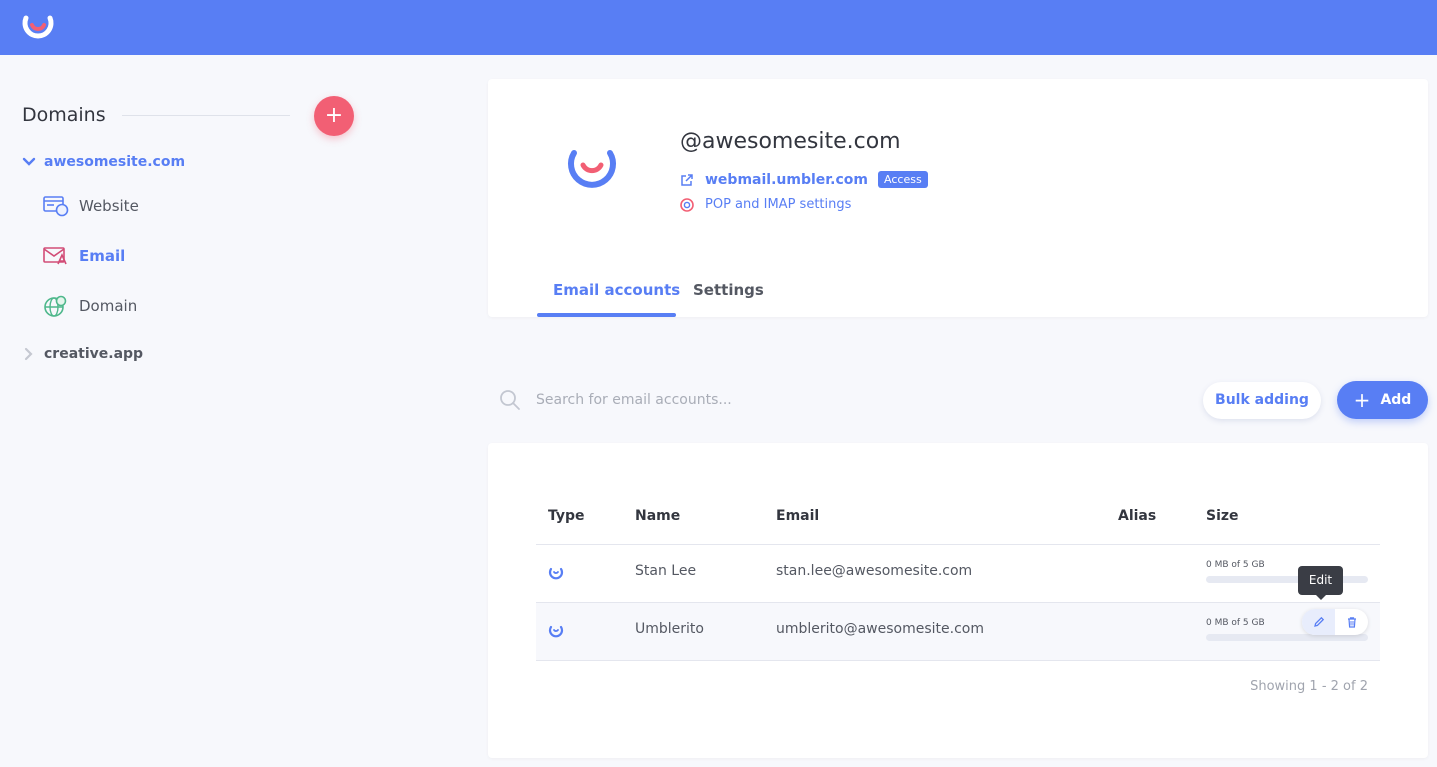 The width and height of the screenshot is (1437, 767). I want to click on add-domain-button: +, so click(334, 116).